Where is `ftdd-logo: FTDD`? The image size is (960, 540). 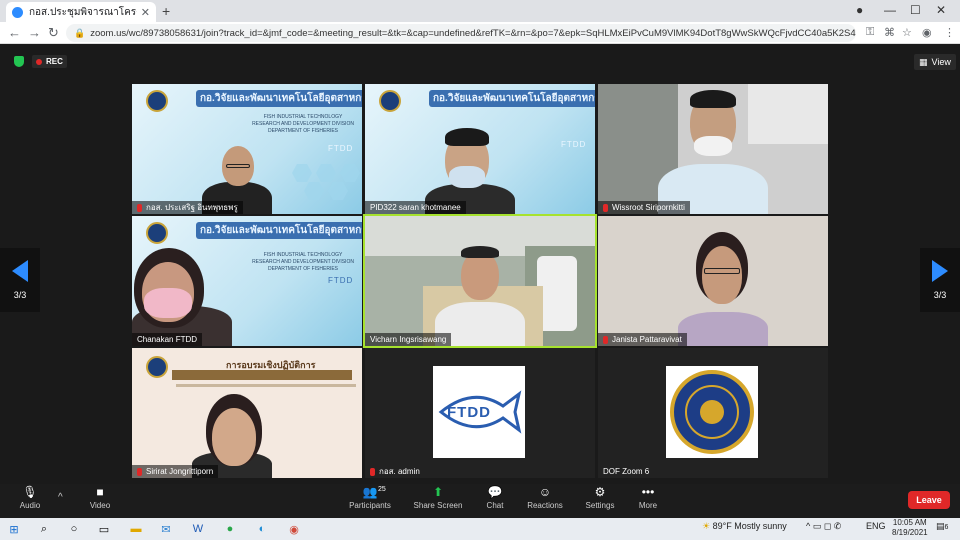 ftdd-logo: FTDD is located at coordinates (479, 412).